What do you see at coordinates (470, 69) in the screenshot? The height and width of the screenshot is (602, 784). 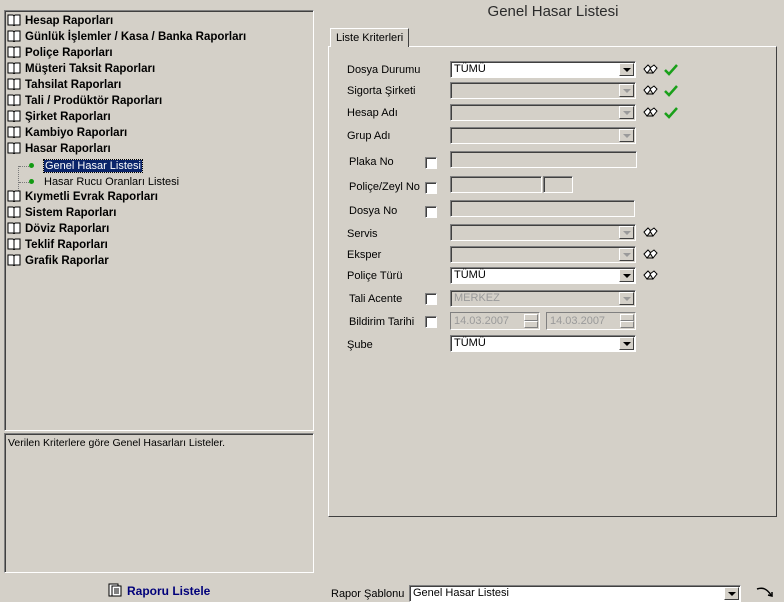 I see `dosya-durumu-value: TÜMÜ` at bounding box center [470, 69].